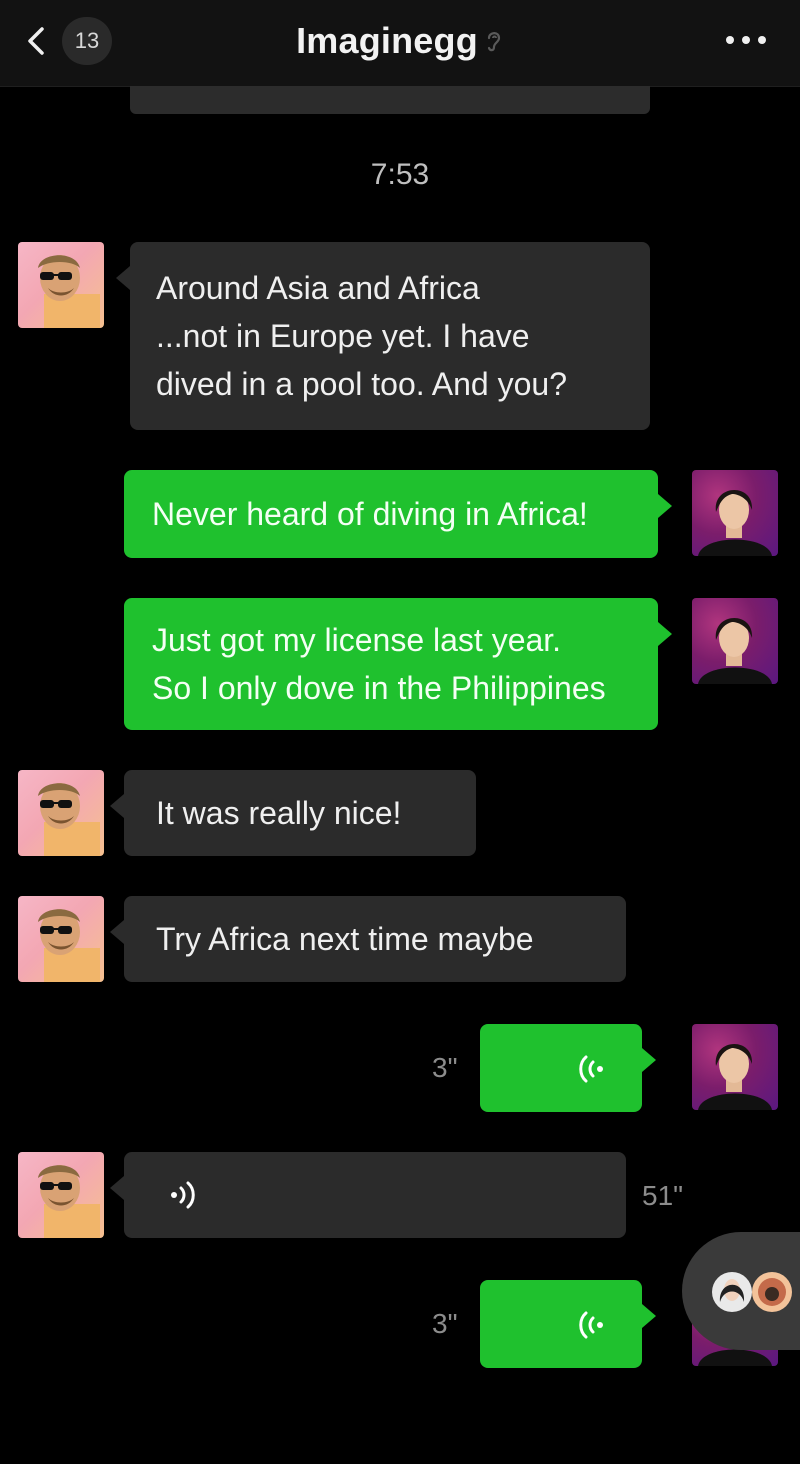  Describe the element at coordinates (370, 514) in the screenshot. I see `message-text: Never heard of diving in Africa!` at that location.